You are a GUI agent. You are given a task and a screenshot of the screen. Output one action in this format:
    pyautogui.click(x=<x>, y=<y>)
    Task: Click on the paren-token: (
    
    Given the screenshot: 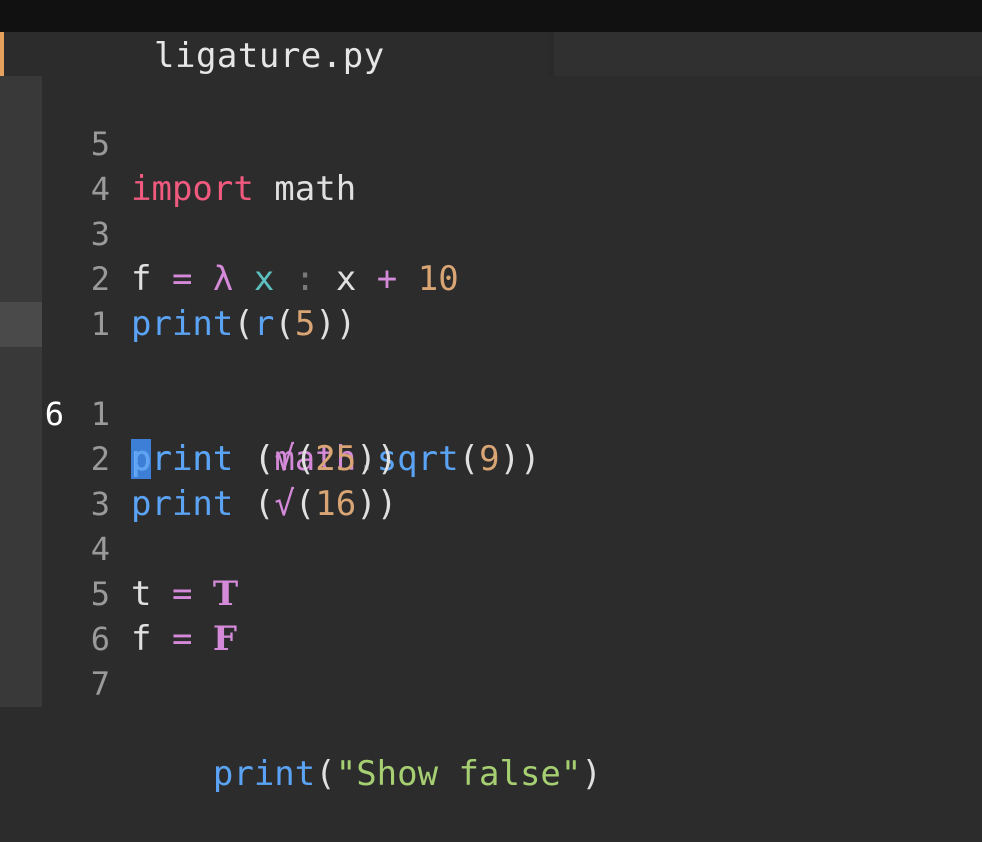 What is the action you would take?
    pyautogui.click(x=325, y=774)
    